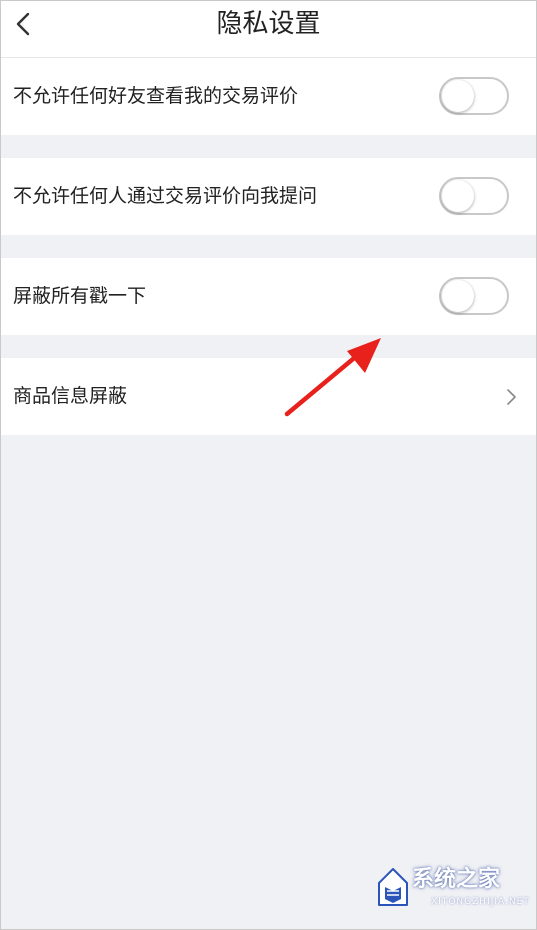 This screenshot has width=537, height=930. I want to click on red-arrow-annotation, so click(332, 377).